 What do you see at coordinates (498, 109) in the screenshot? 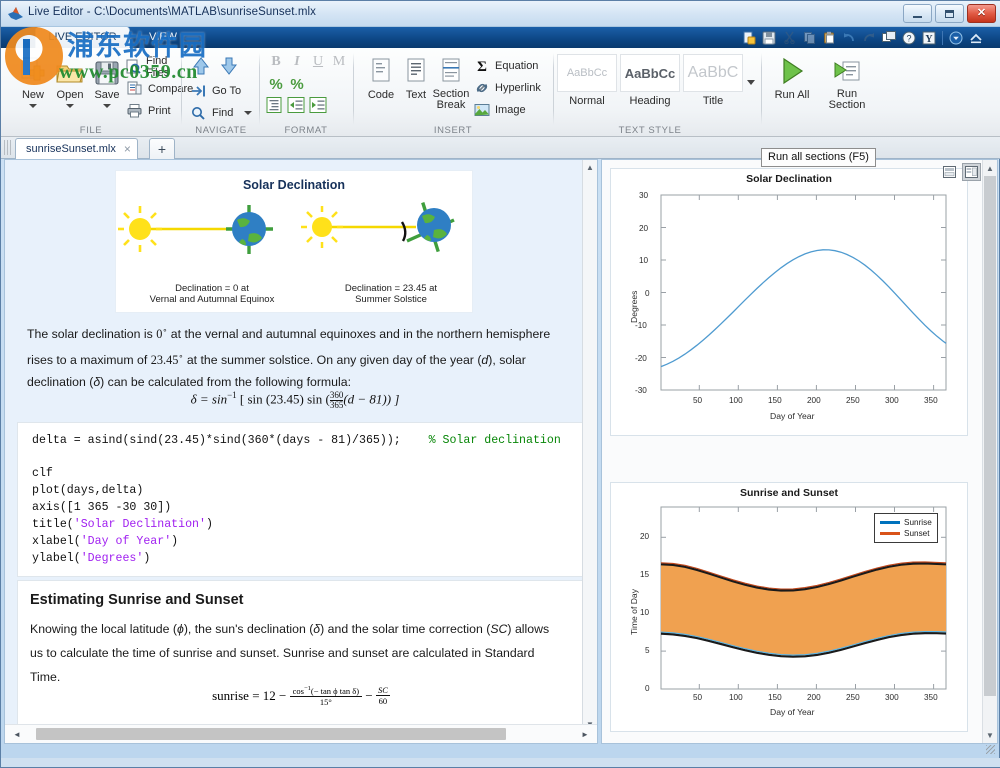
I see `image-button: Image` at bounding box center [498, 109].